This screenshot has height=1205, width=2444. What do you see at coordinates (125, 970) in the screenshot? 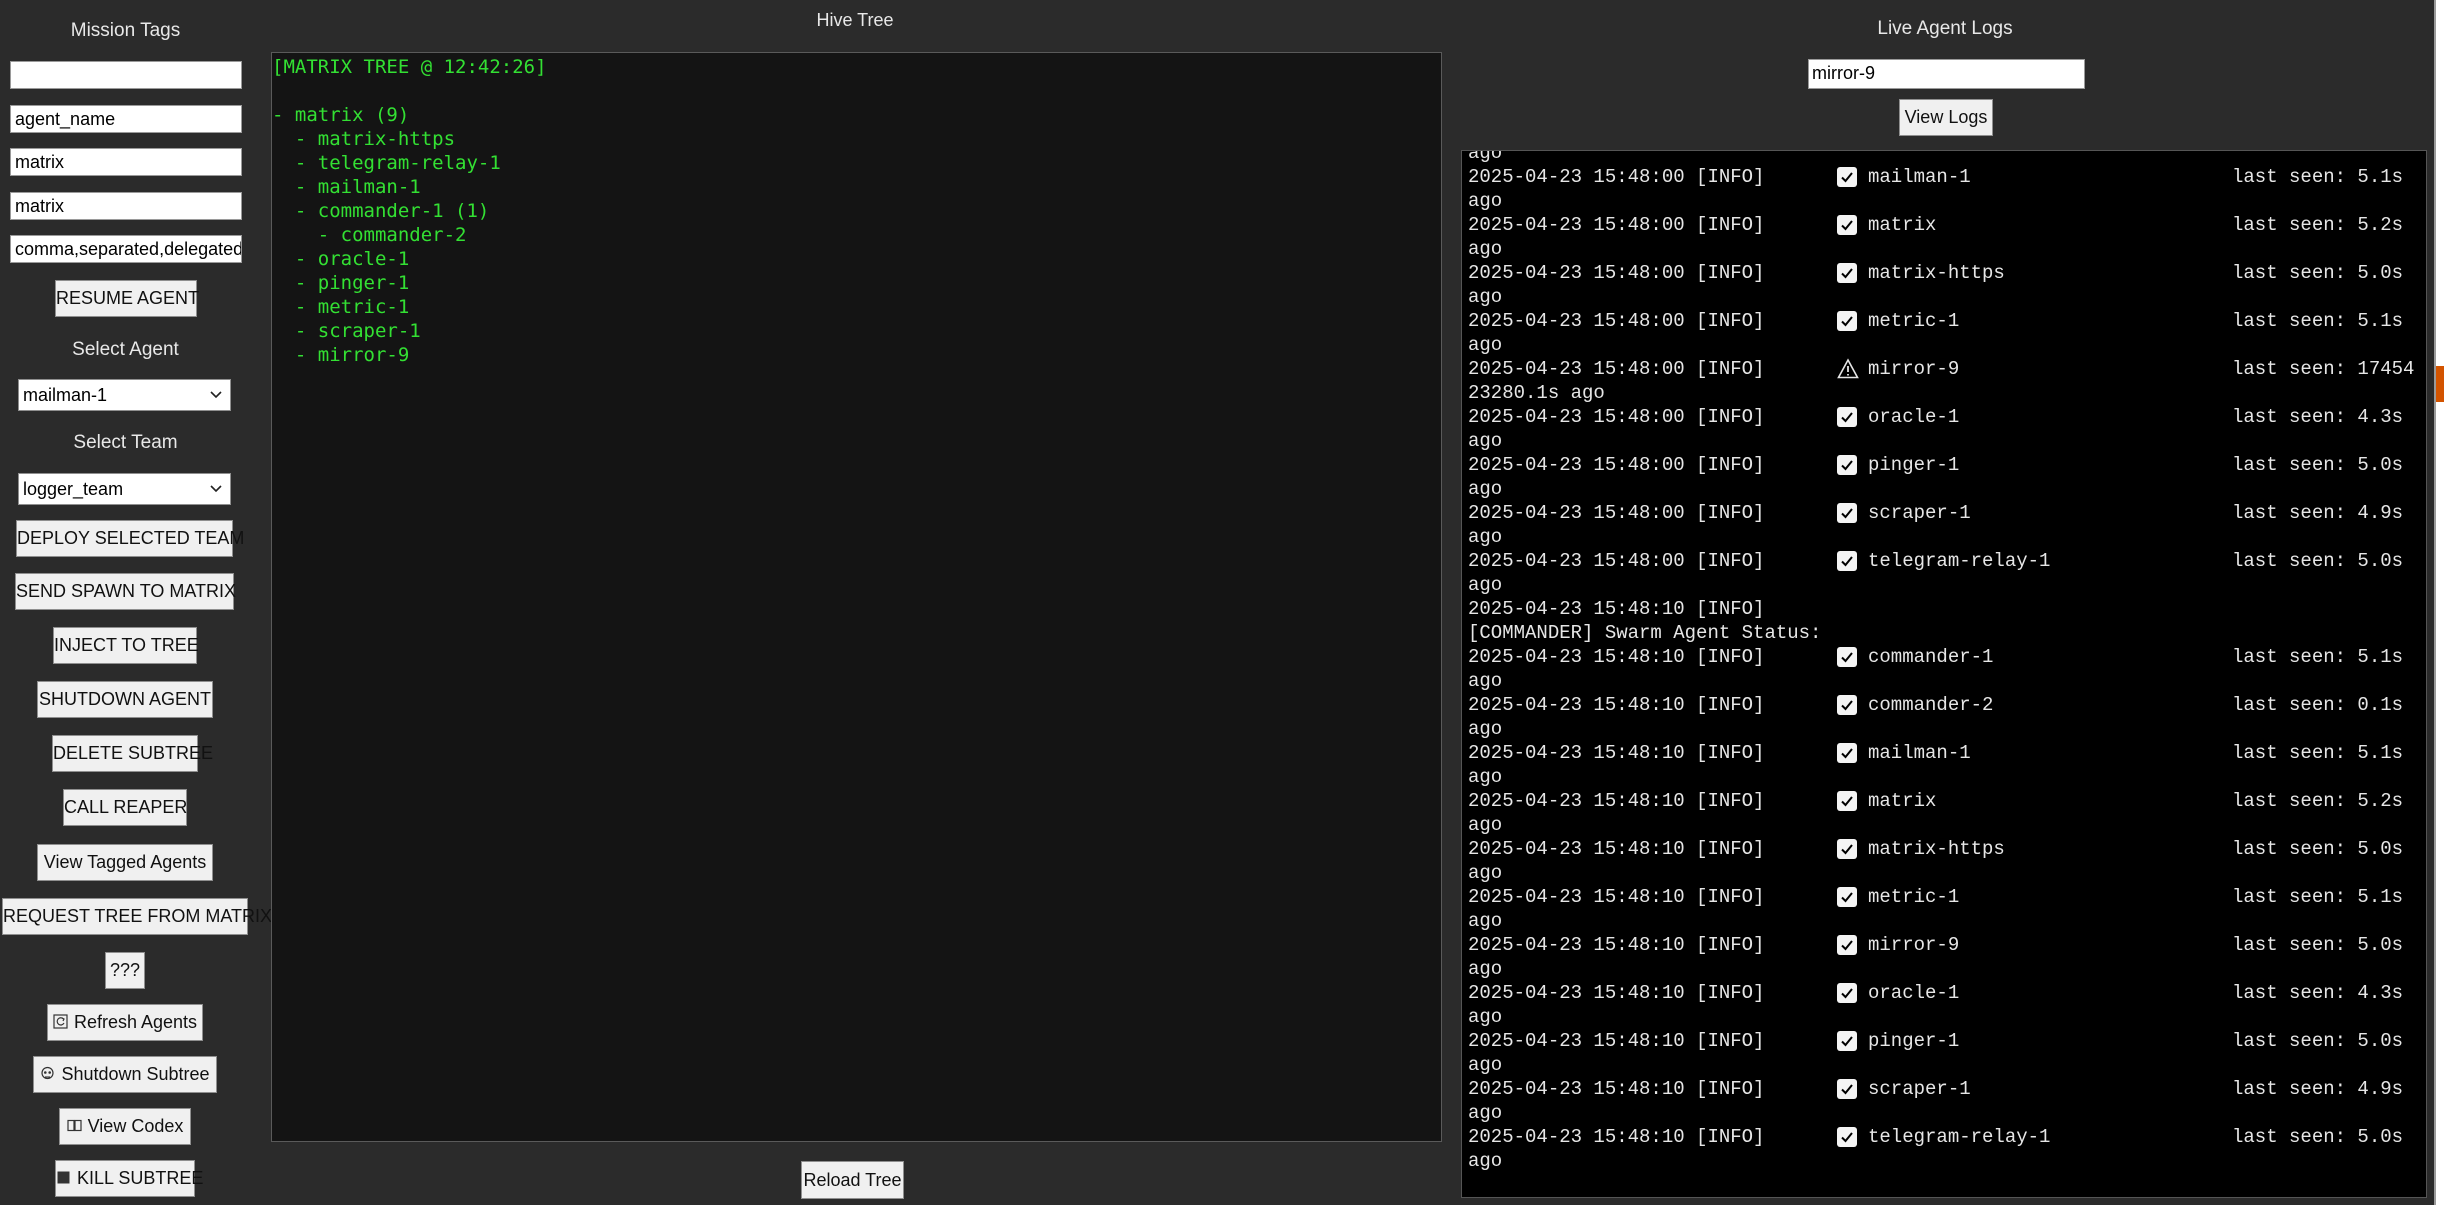
I see `mystery-button: ???` at bounding box center [125, 970].